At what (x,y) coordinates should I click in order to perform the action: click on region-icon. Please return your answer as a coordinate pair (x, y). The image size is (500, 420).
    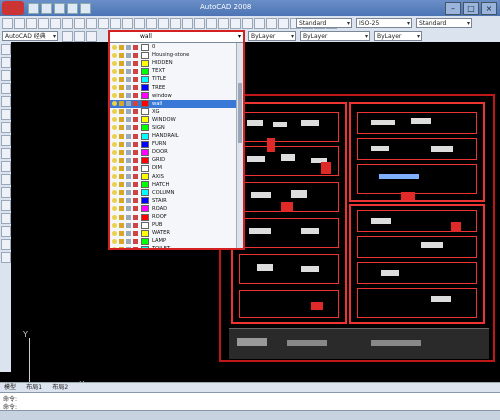
    Looking at the image, I should click on (6, 231).